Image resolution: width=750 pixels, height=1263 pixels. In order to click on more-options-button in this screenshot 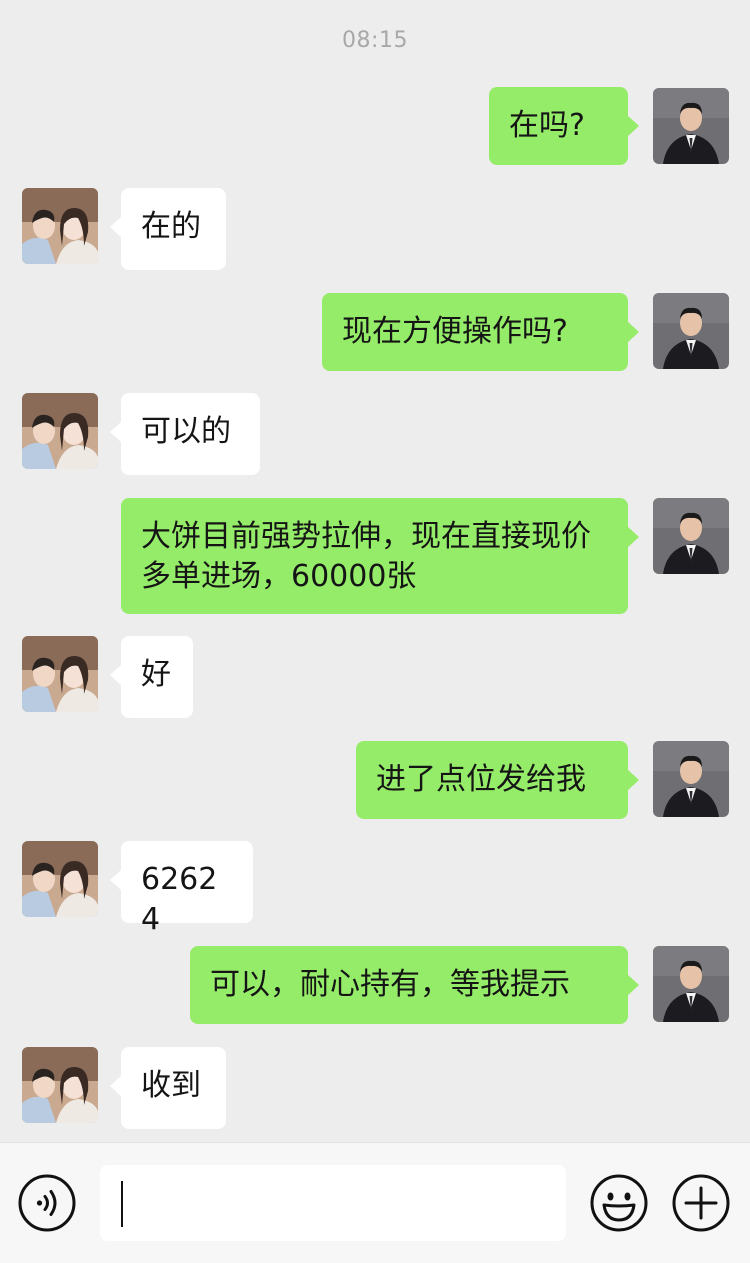, I will do `click(701, 1203)`.